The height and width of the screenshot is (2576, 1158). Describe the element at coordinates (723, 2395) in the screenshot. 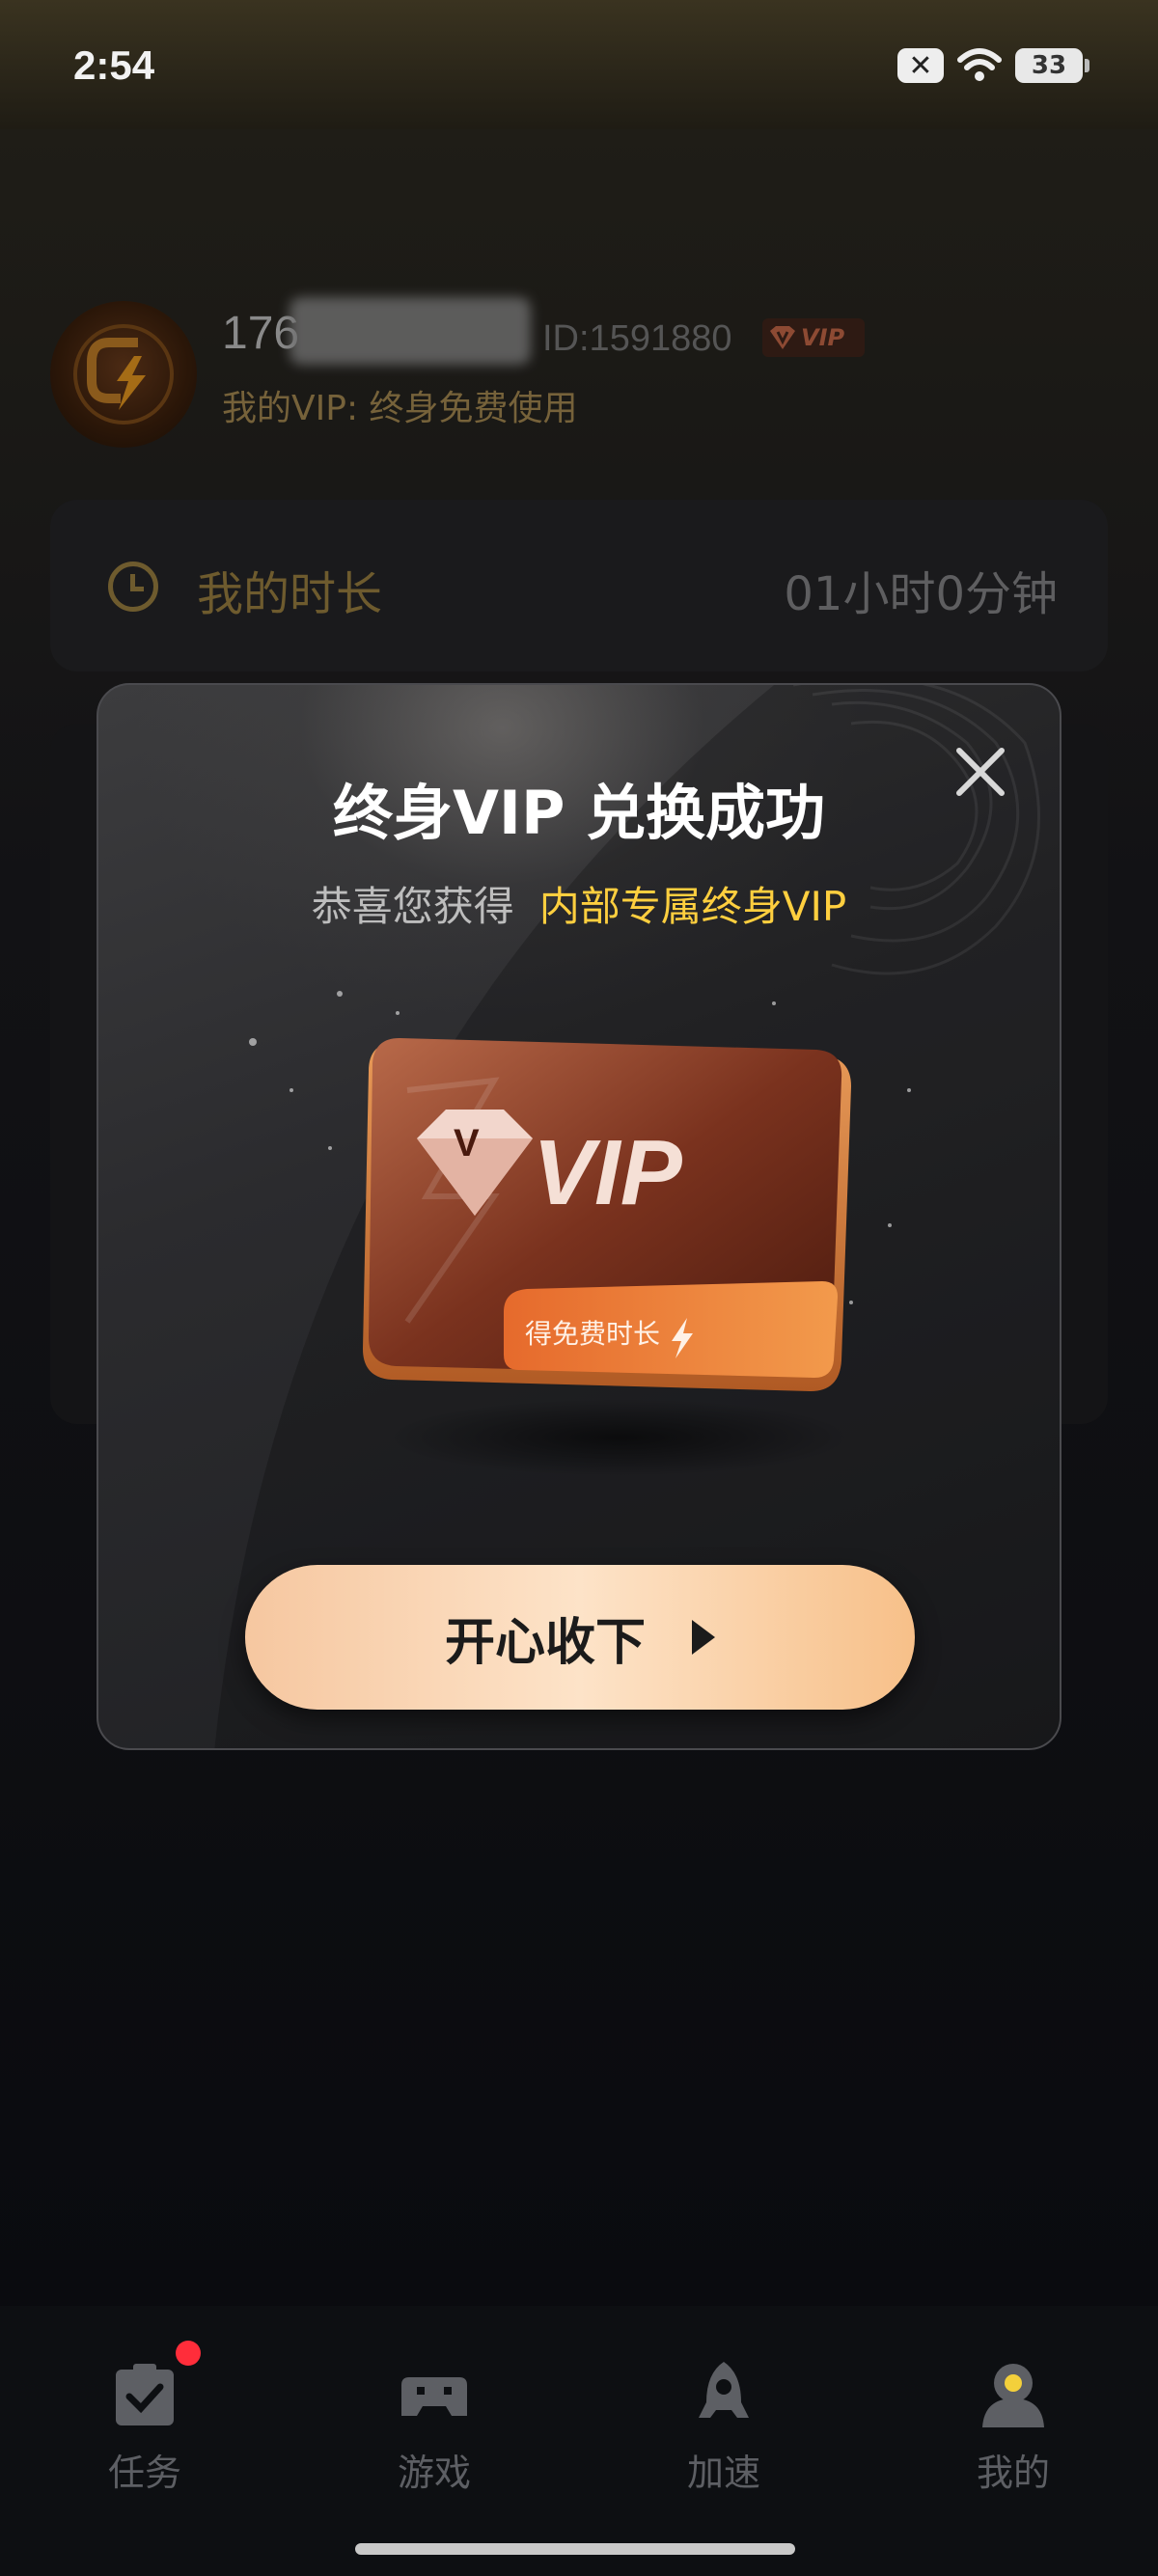

I see `rocket-icon` at that location.